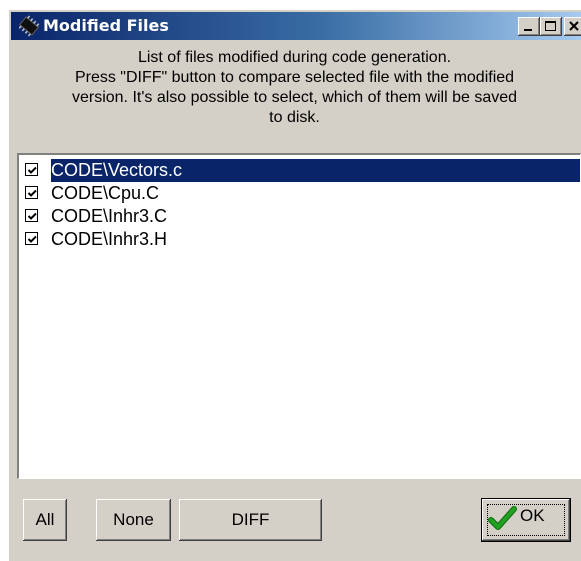 This screenshot has width=581, height=561. What do you see at coordinates (106, 25) in the screenshot?
I see `window-title: Modified Files` at bounding box center [106, 25].